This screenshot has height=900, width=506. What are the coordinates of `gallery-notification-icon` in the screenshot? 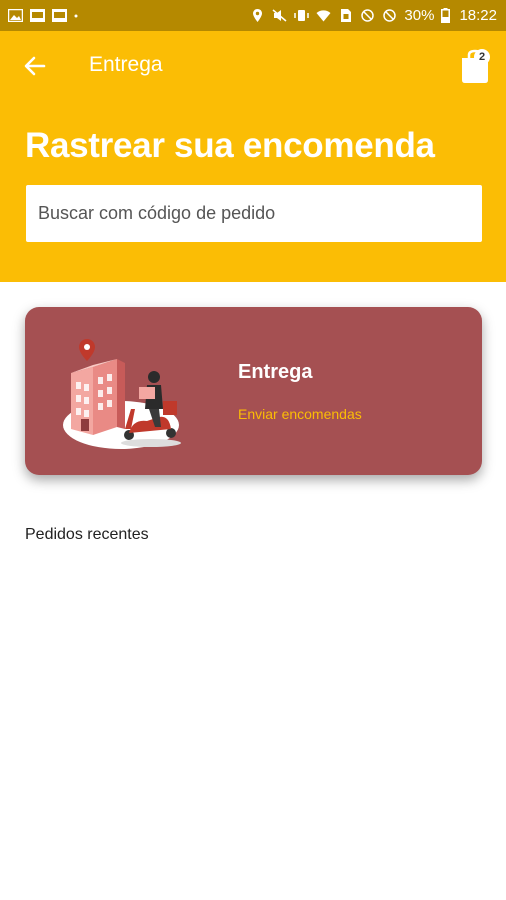 It's located at (37, 15).